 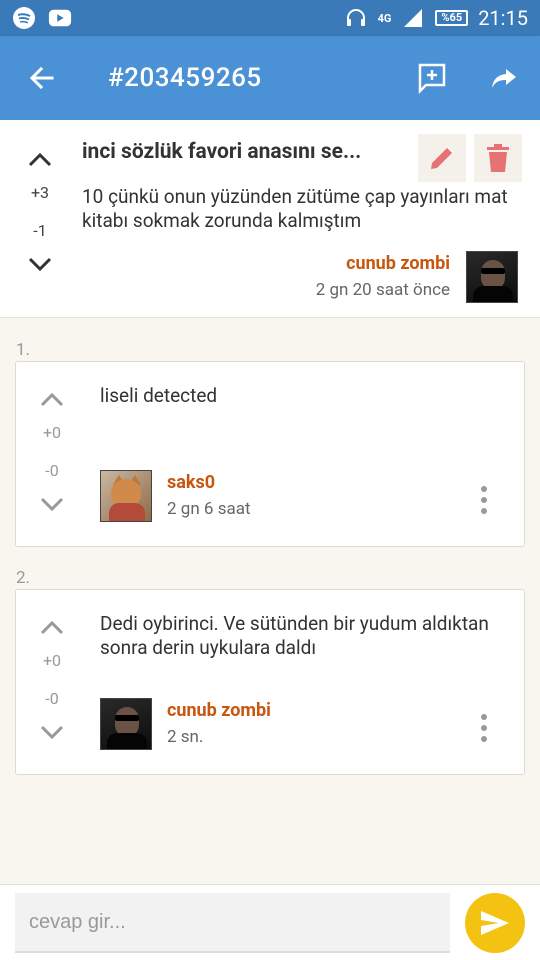 I want to click on upvote-count: +3, so click(x=40, y=192).